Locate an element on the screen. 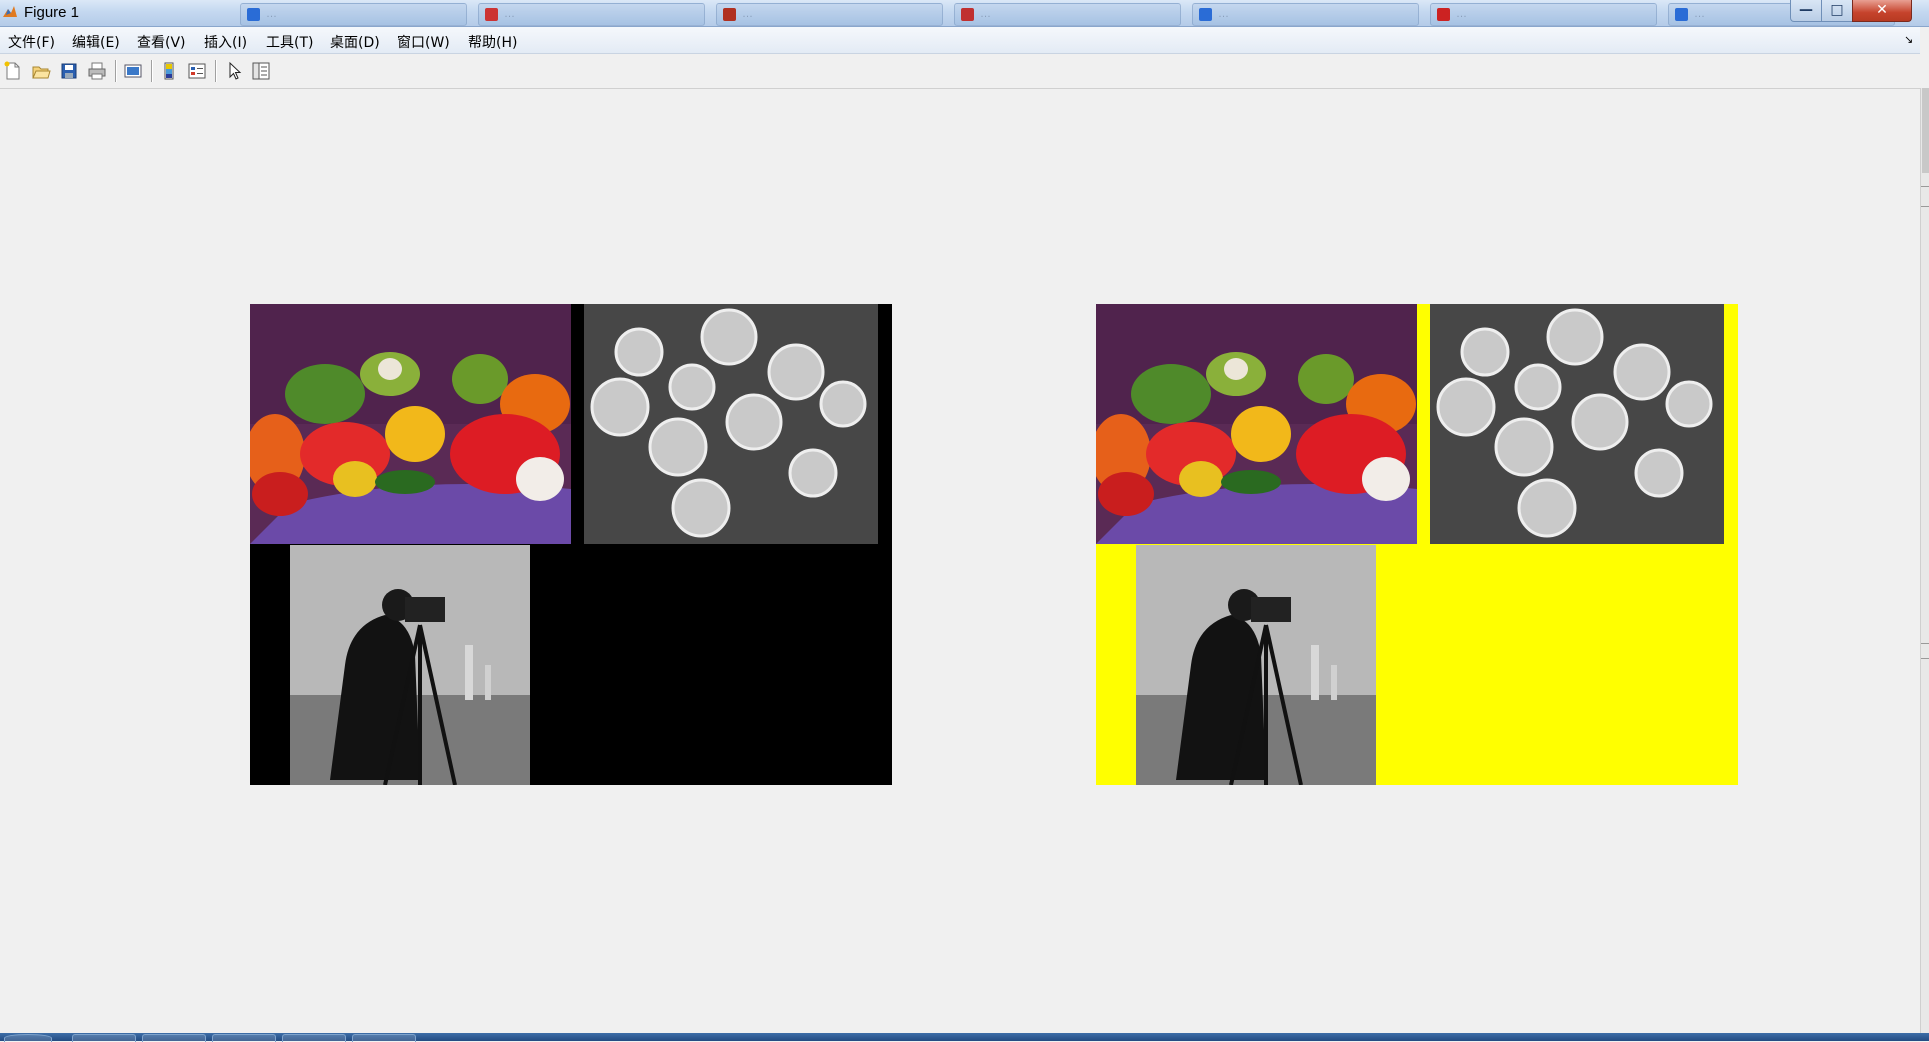 This screenshot has width=1929, height=1042. windows-taskbar is located at coordinates (964, 1037).